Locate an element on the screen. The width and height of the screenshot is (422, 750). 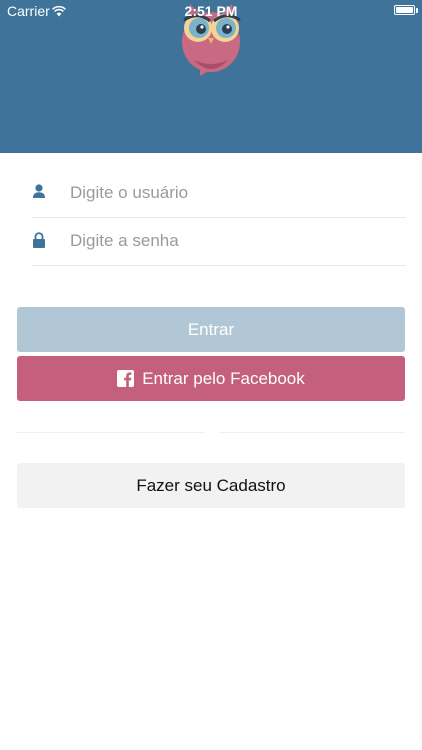
password-input is located at coordinates (235, 241).